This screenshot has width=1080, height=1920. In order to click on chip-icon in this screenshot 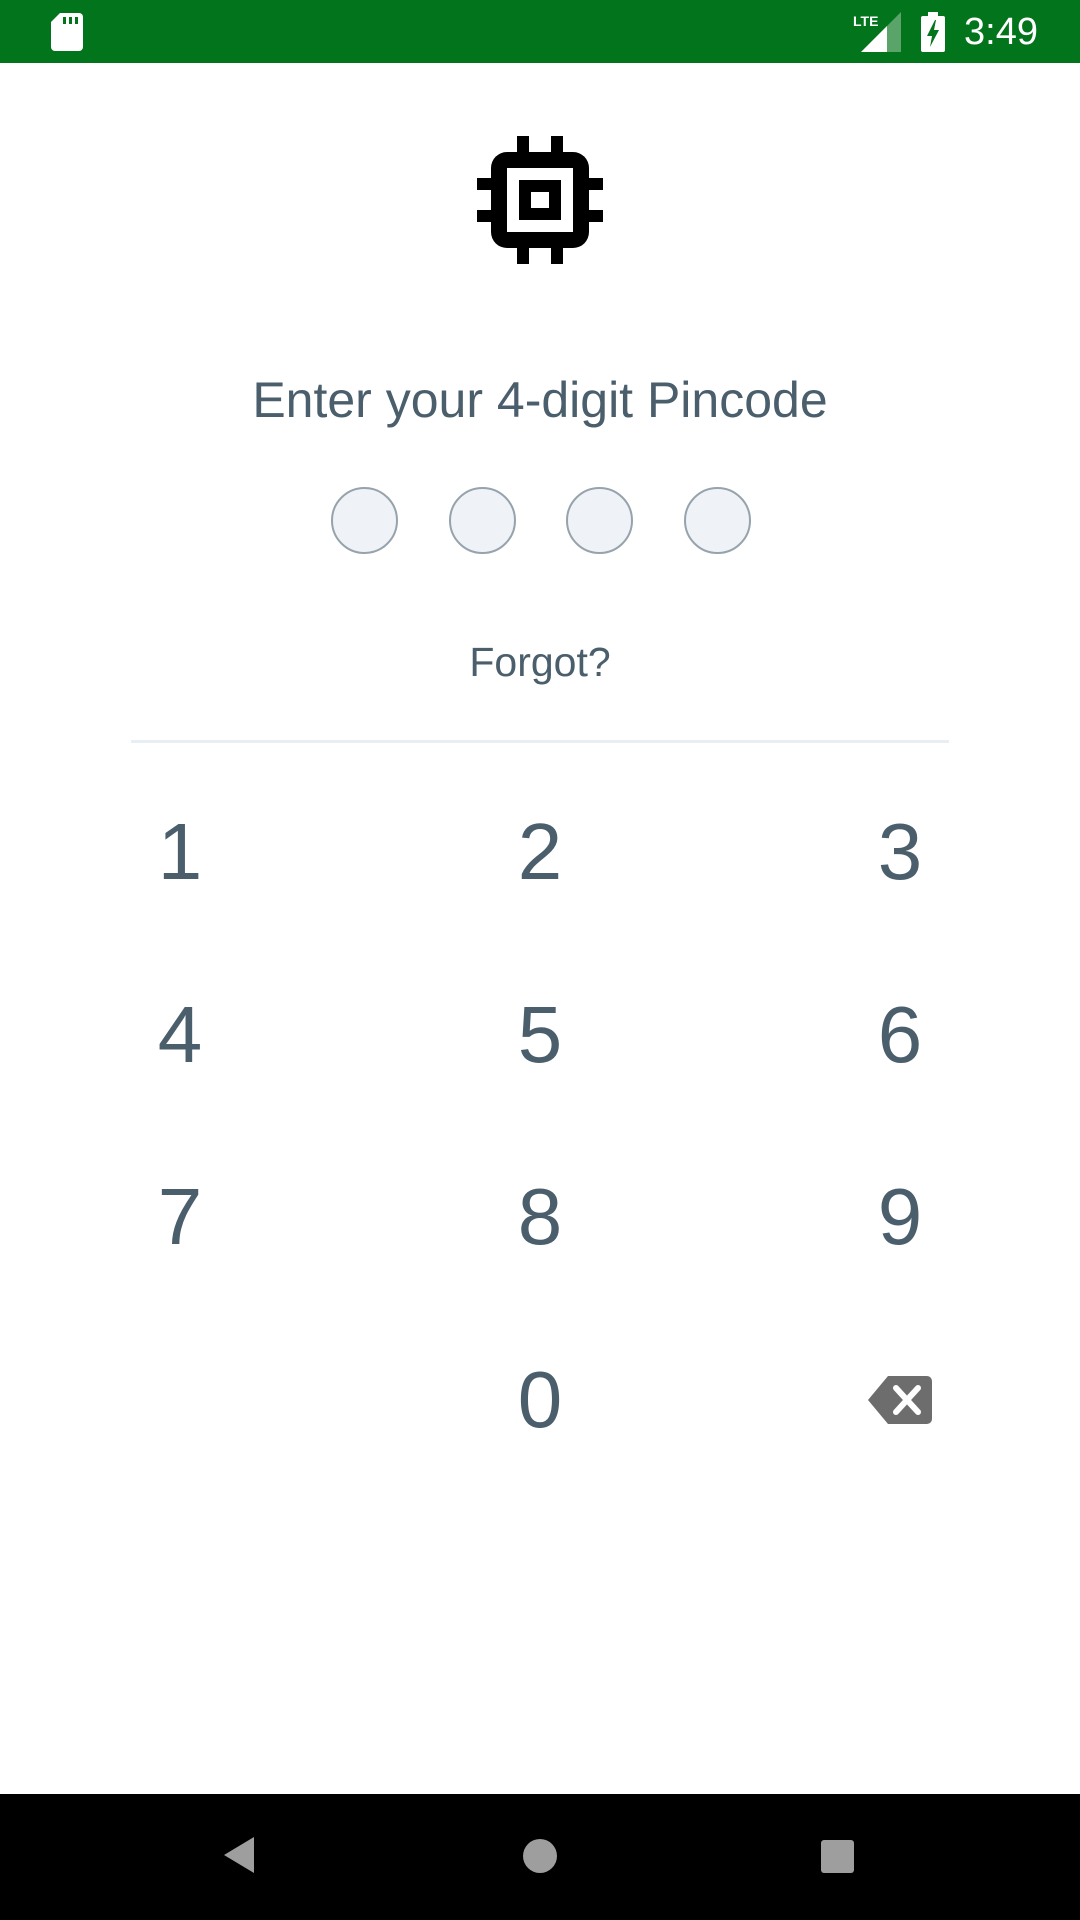, I will do `click(540, 200)`.